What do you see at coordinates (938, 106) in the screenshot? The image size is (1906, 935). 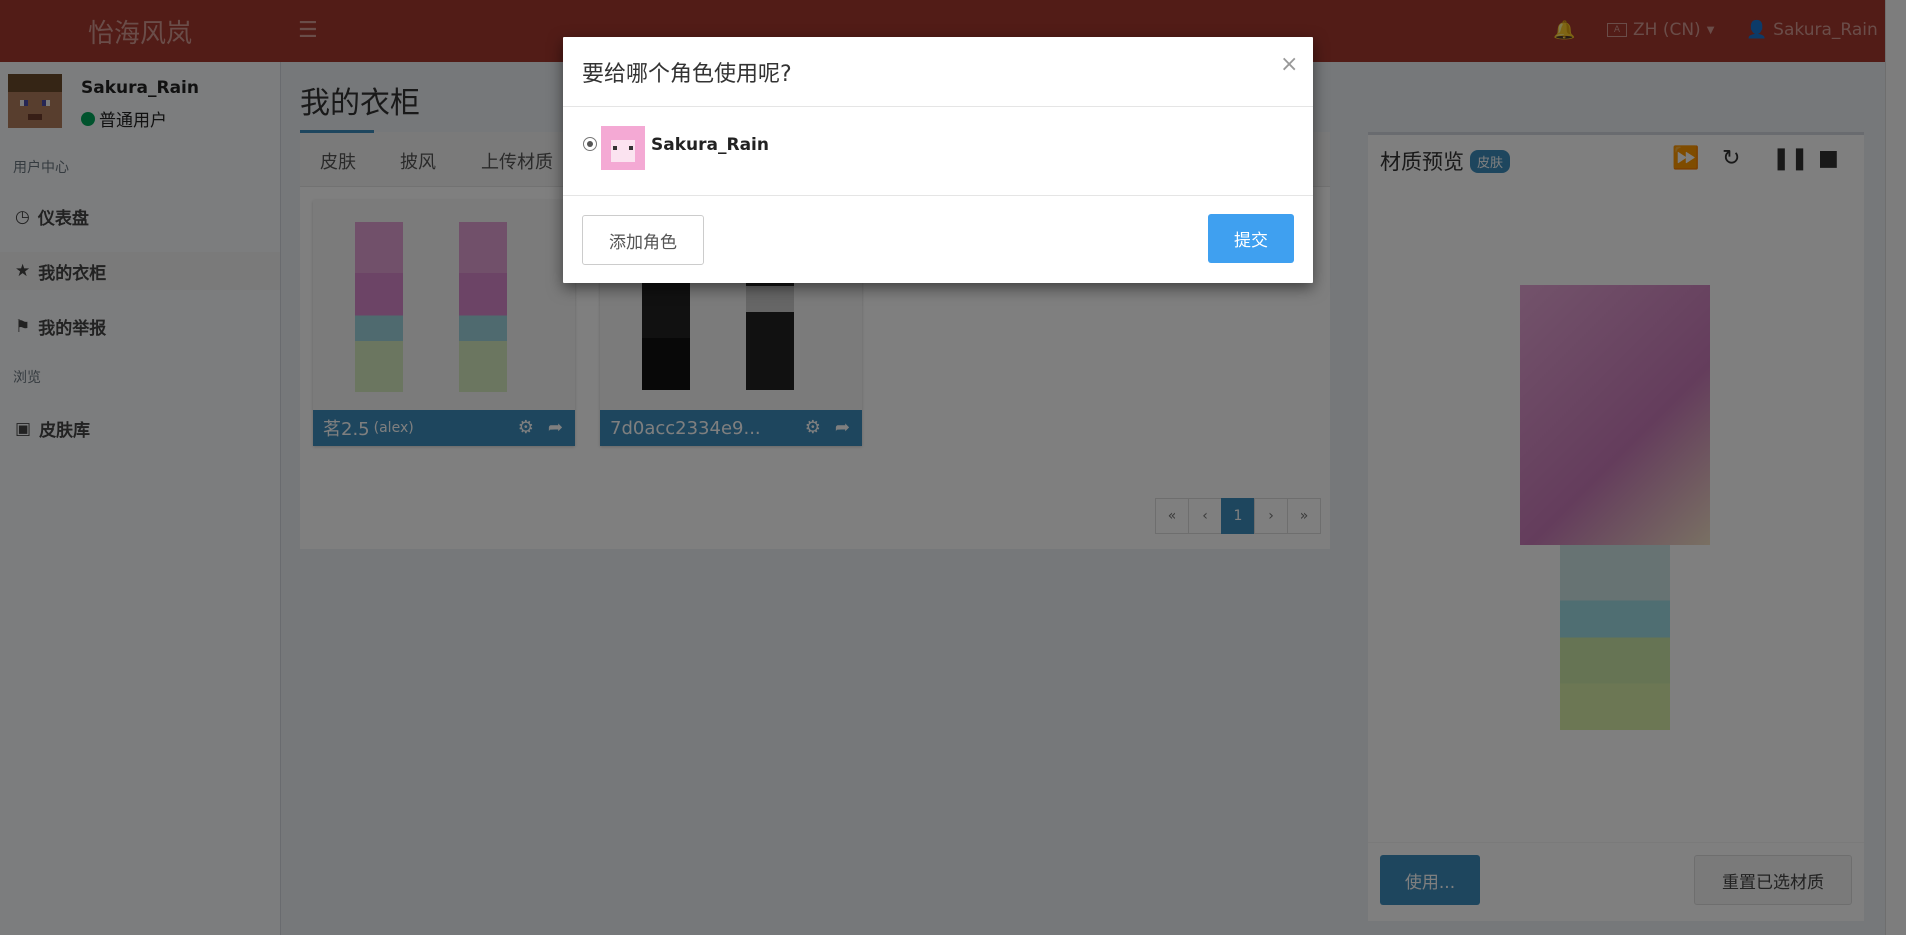 I see `modal-header-divider` at bounding box center [938, 106].